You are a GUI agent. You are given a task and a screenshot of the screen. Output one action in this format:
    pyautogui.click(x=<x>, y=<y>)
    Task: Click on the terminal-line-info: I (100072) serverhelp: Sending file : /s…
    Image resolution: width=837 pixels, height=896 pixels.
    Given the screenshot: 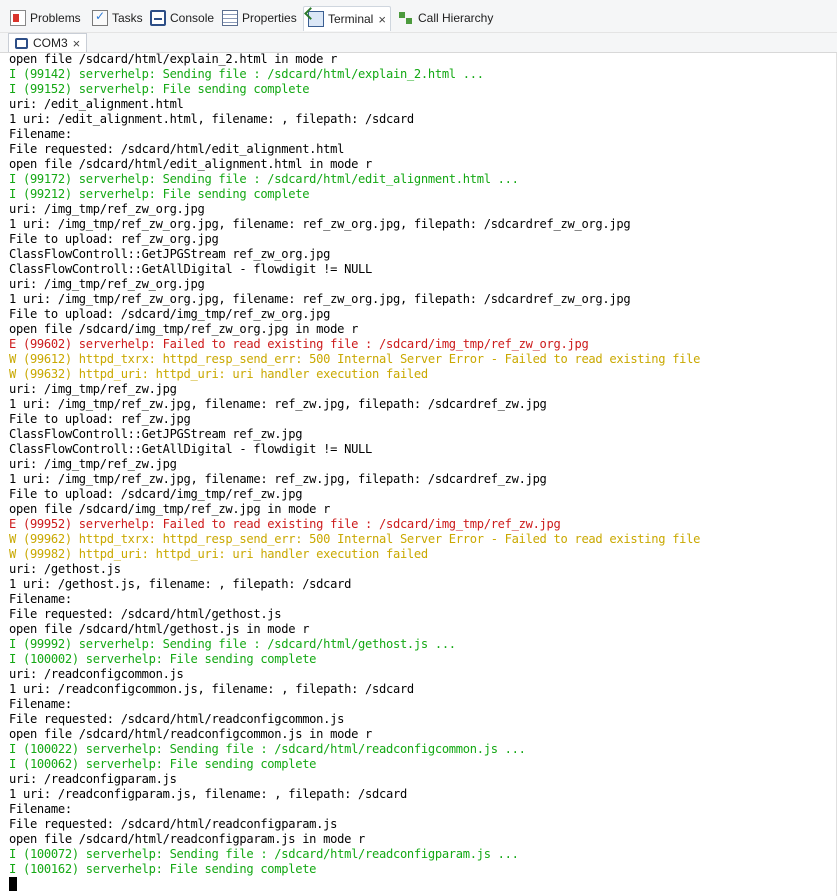 What is the action you would take?
    pyautogui.click(x=264, y=854)
    